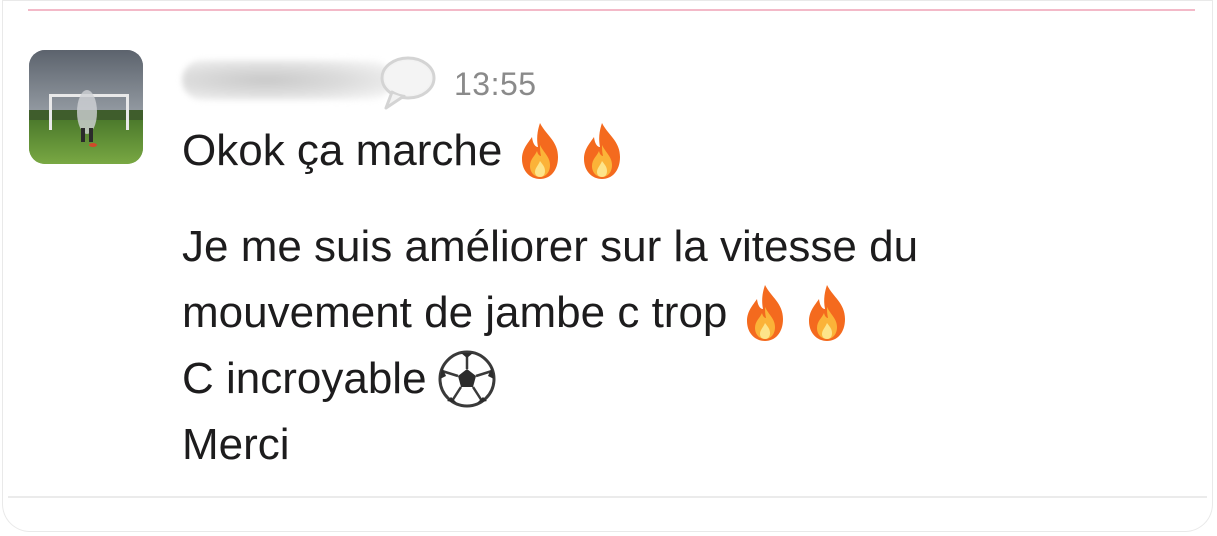  What do you see at coordinates (304, 378) in the screenshot?
I see `message-text: C incroyable` at bounding box center [304, 378].